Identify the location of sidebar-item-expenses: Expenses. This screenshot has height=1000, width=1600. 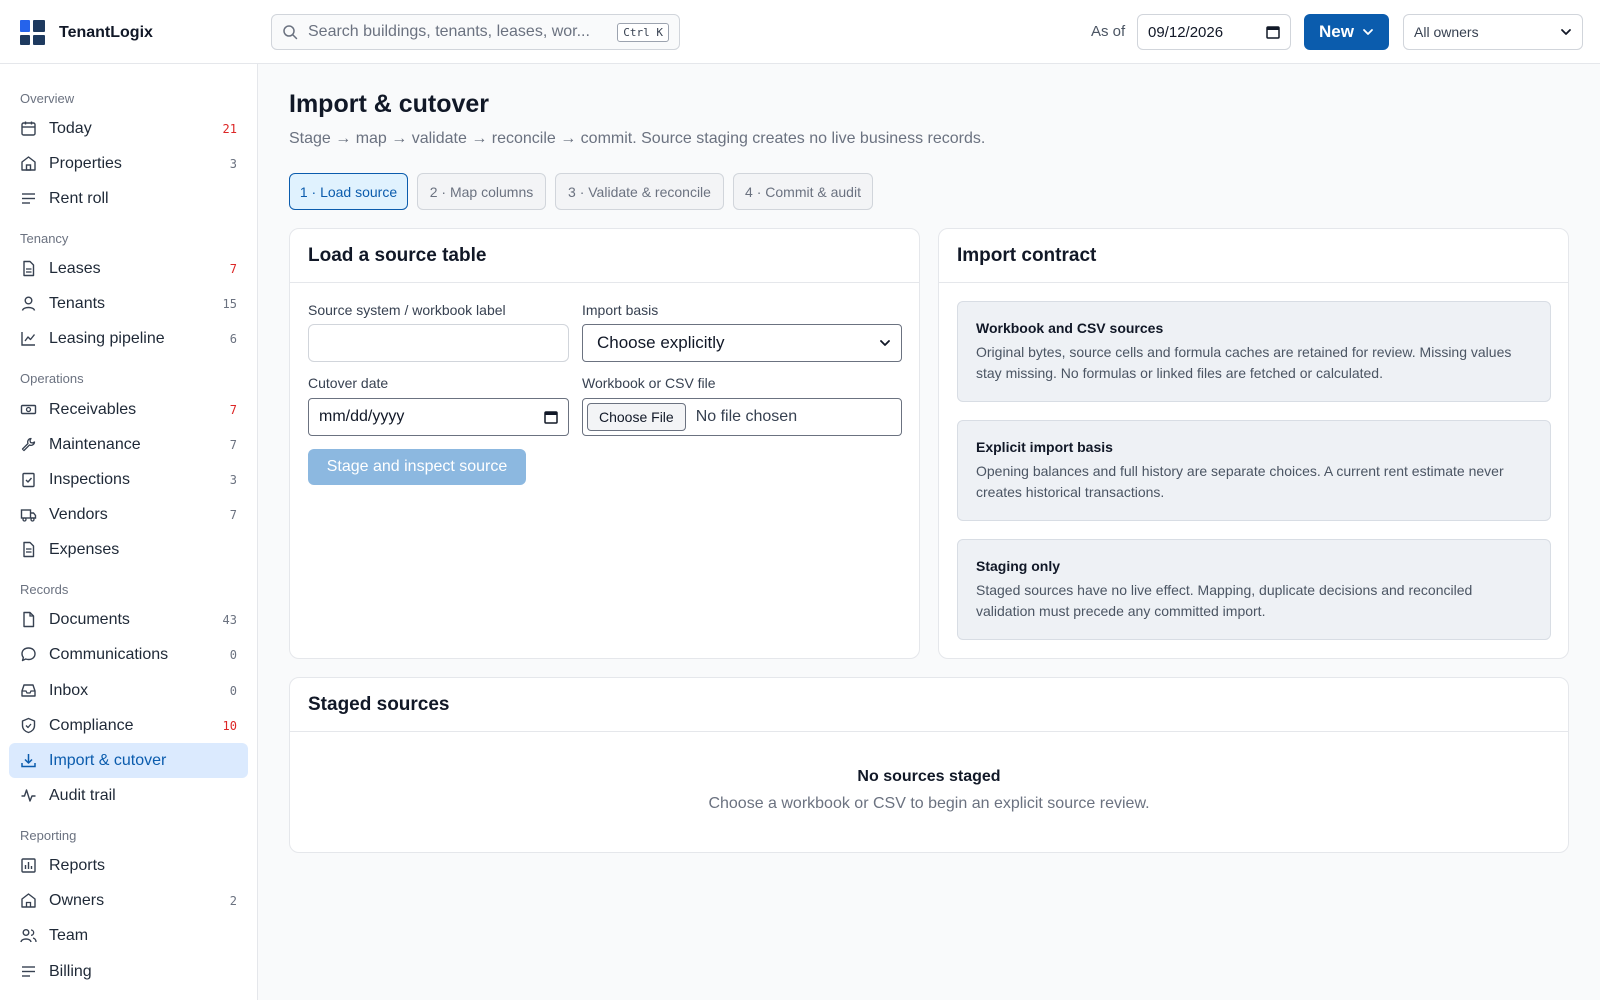
(128, 549).